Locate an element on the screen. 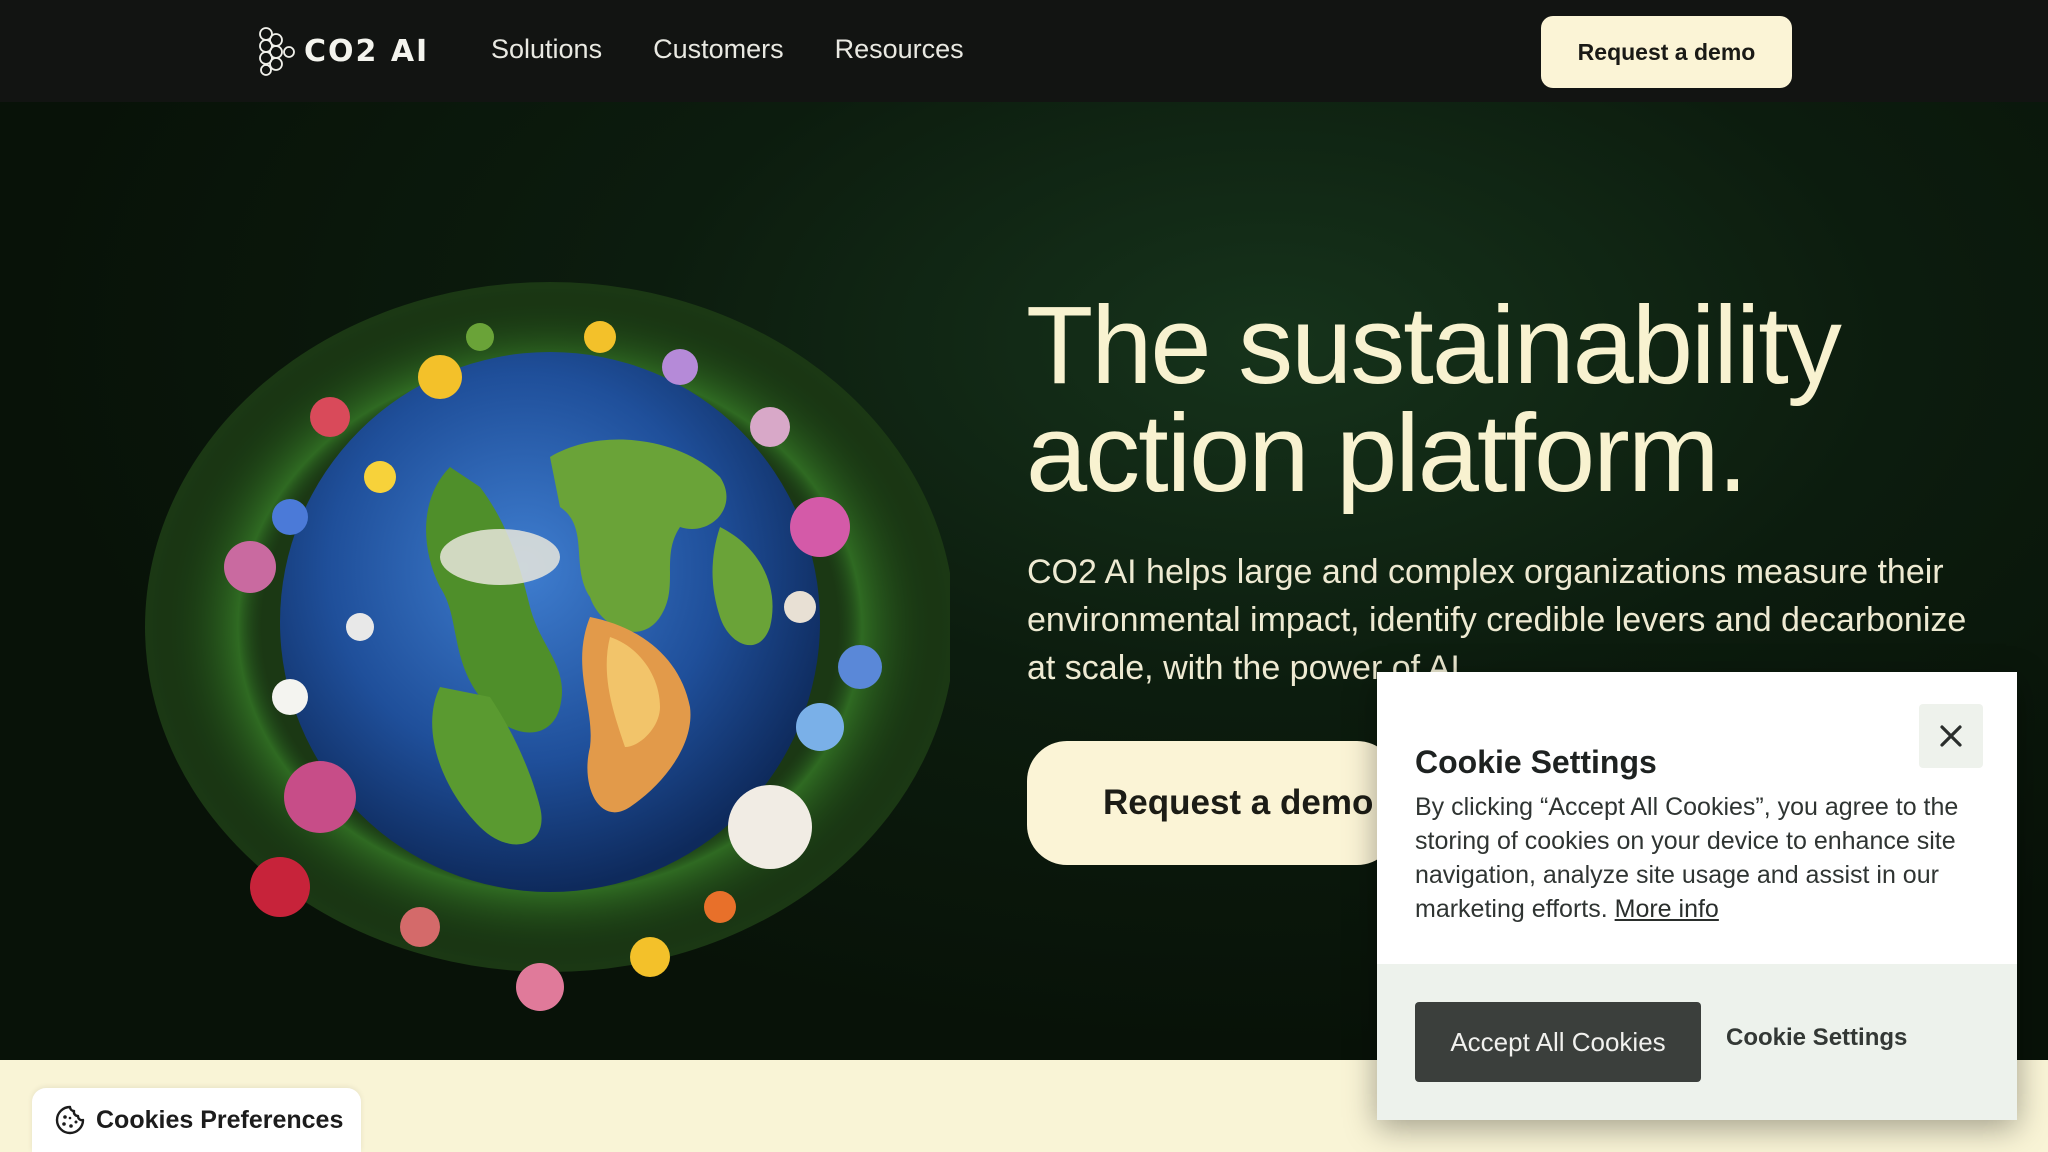 The image size is (2048, 1152). cookie-modal-title: Cookie Settings is located at coordinates (1536, 762).